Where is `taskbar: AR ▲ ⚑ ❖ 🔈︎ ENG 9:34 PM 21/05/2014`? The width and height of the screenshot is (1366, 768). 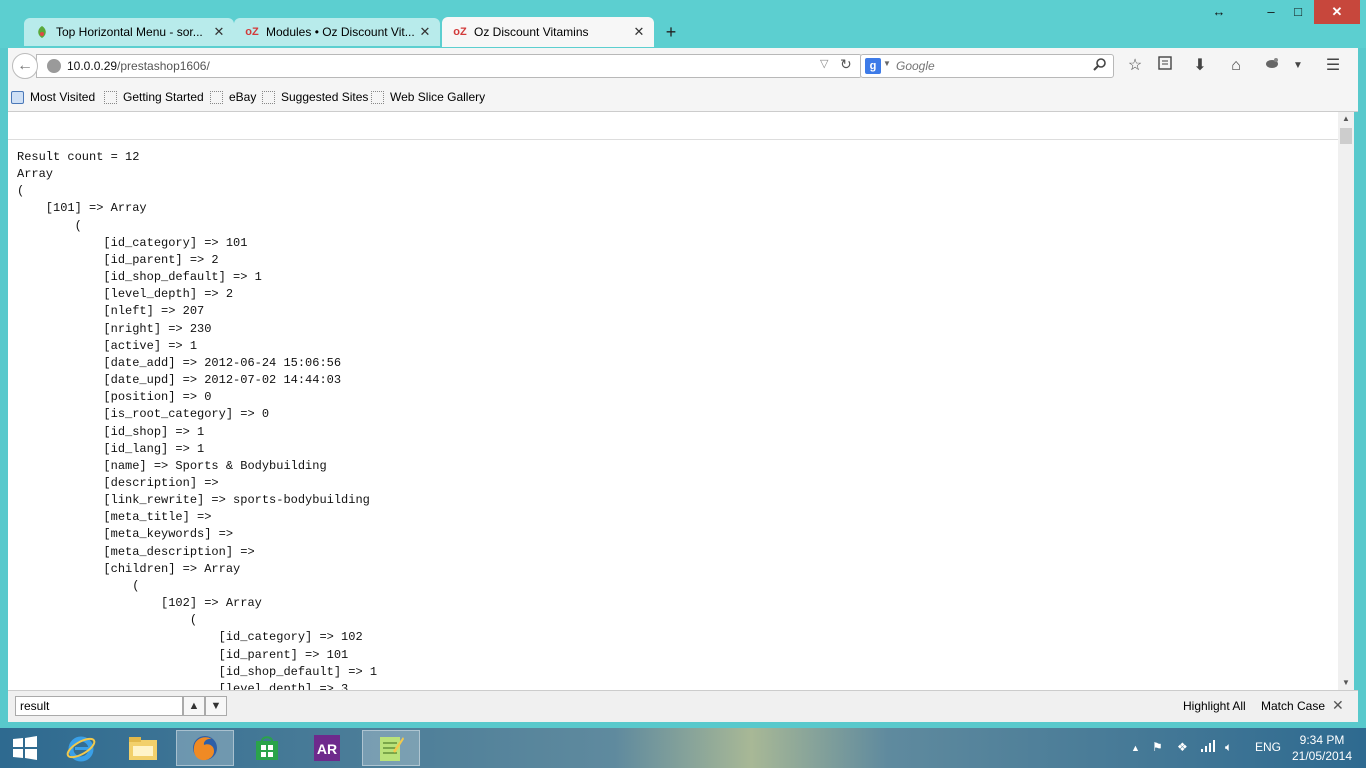 taskbar: AR ▲ ⚑ ❖ 🔈︎ ENG 9:34 PM 21/05/2014 is located at coordinates (683, 748).